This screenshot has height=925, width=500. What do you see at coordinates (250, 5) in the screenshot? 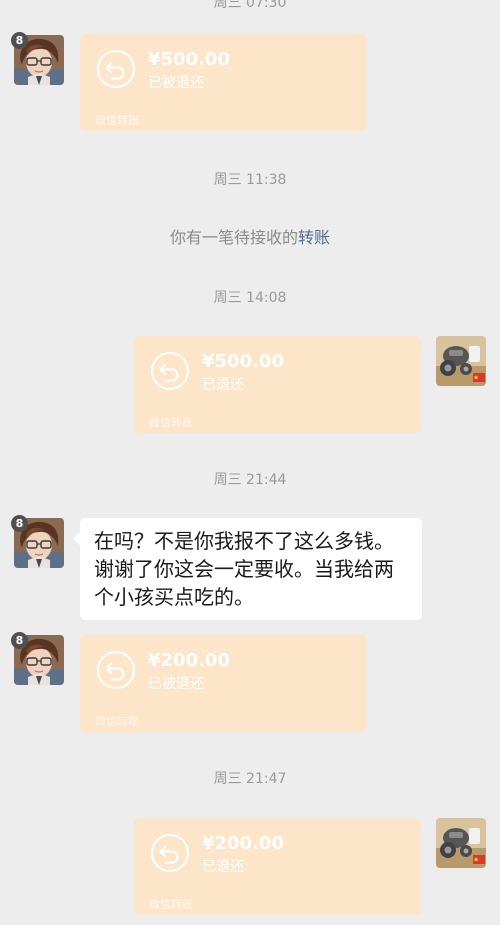
I see `timestamp: 周三 07:30` at bounding box center [250, 5].